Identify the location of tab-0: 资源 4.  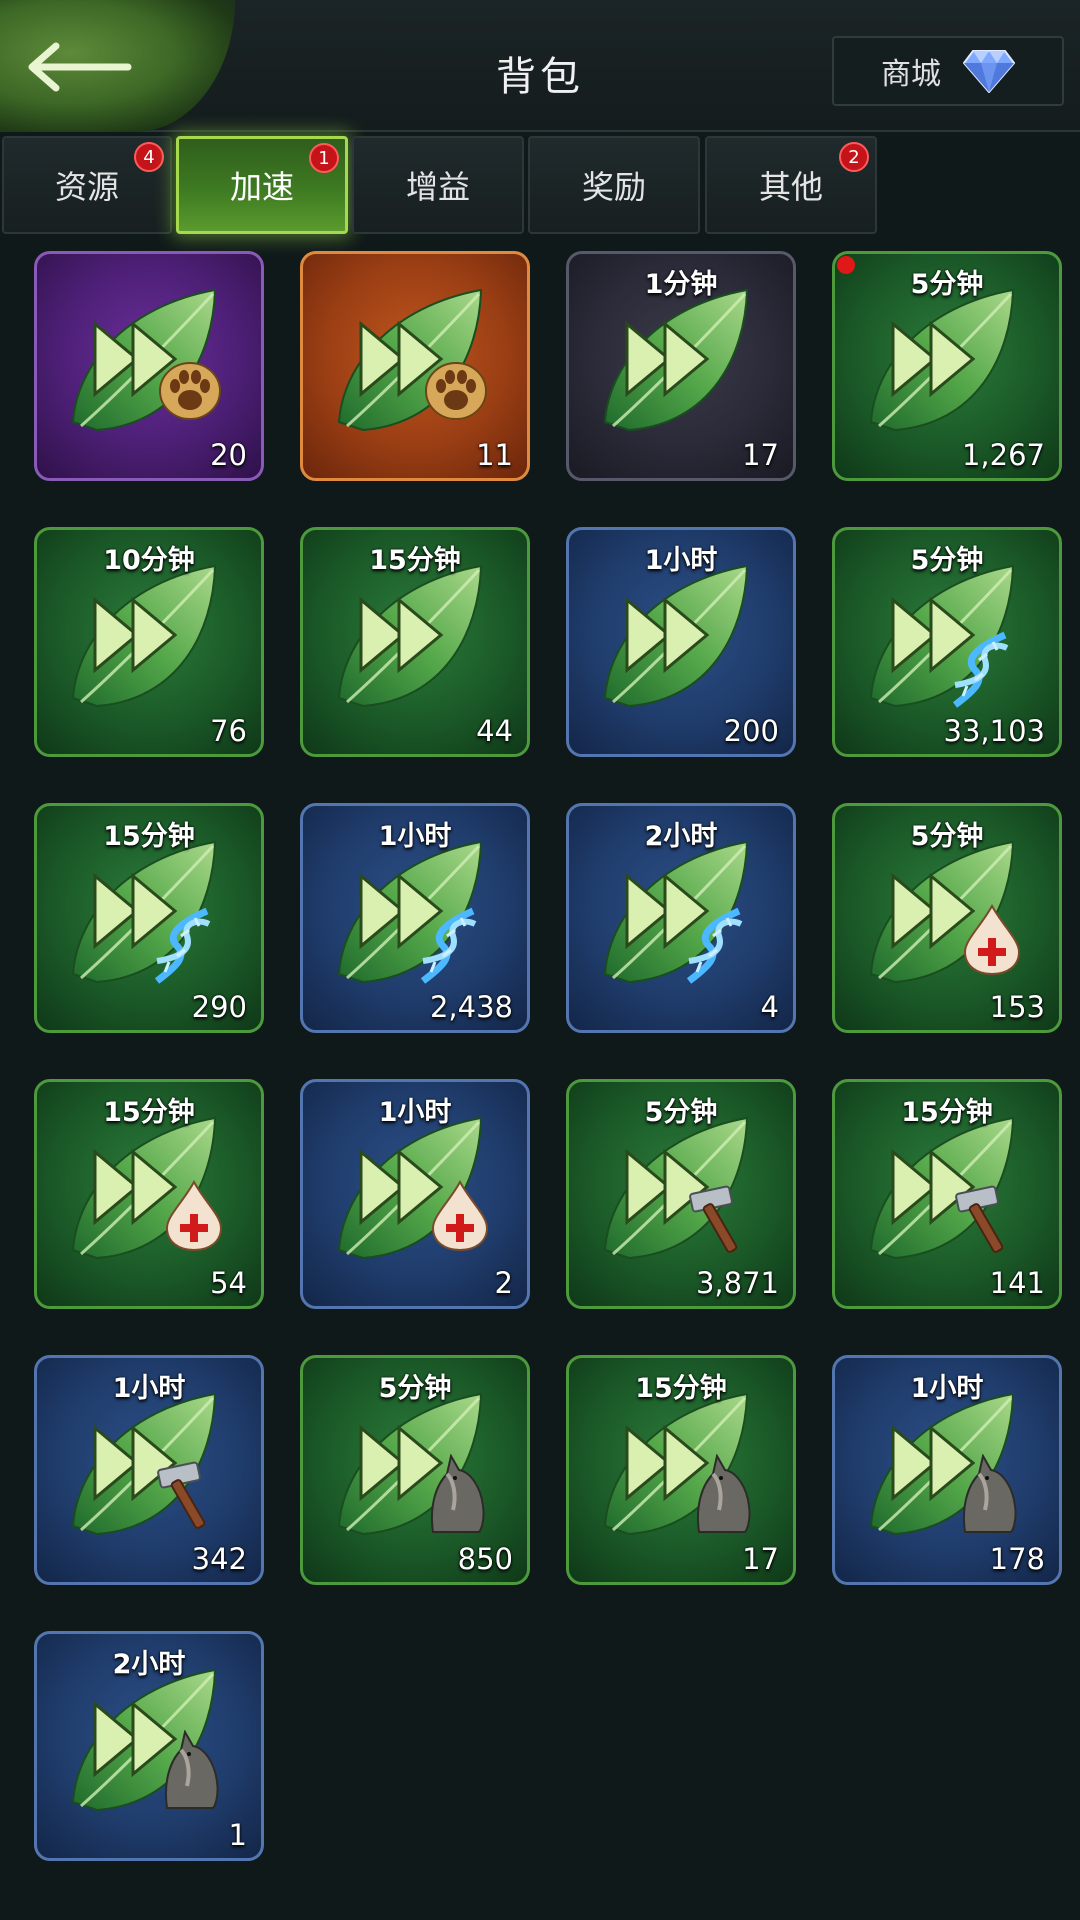
(87, 185).